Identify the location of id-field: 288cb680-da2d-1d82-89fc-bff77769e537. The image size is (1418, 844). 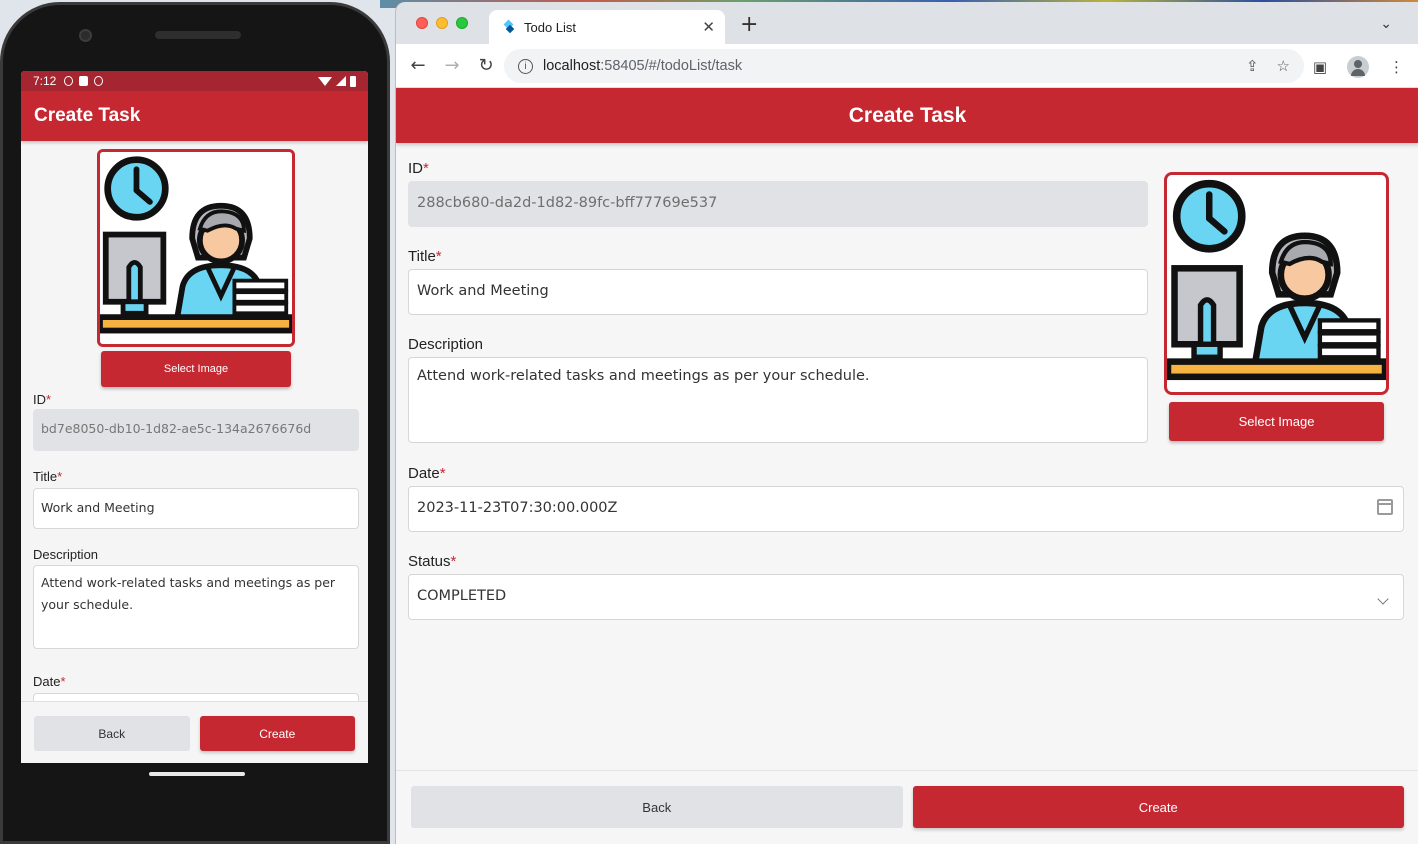
(778, 204).